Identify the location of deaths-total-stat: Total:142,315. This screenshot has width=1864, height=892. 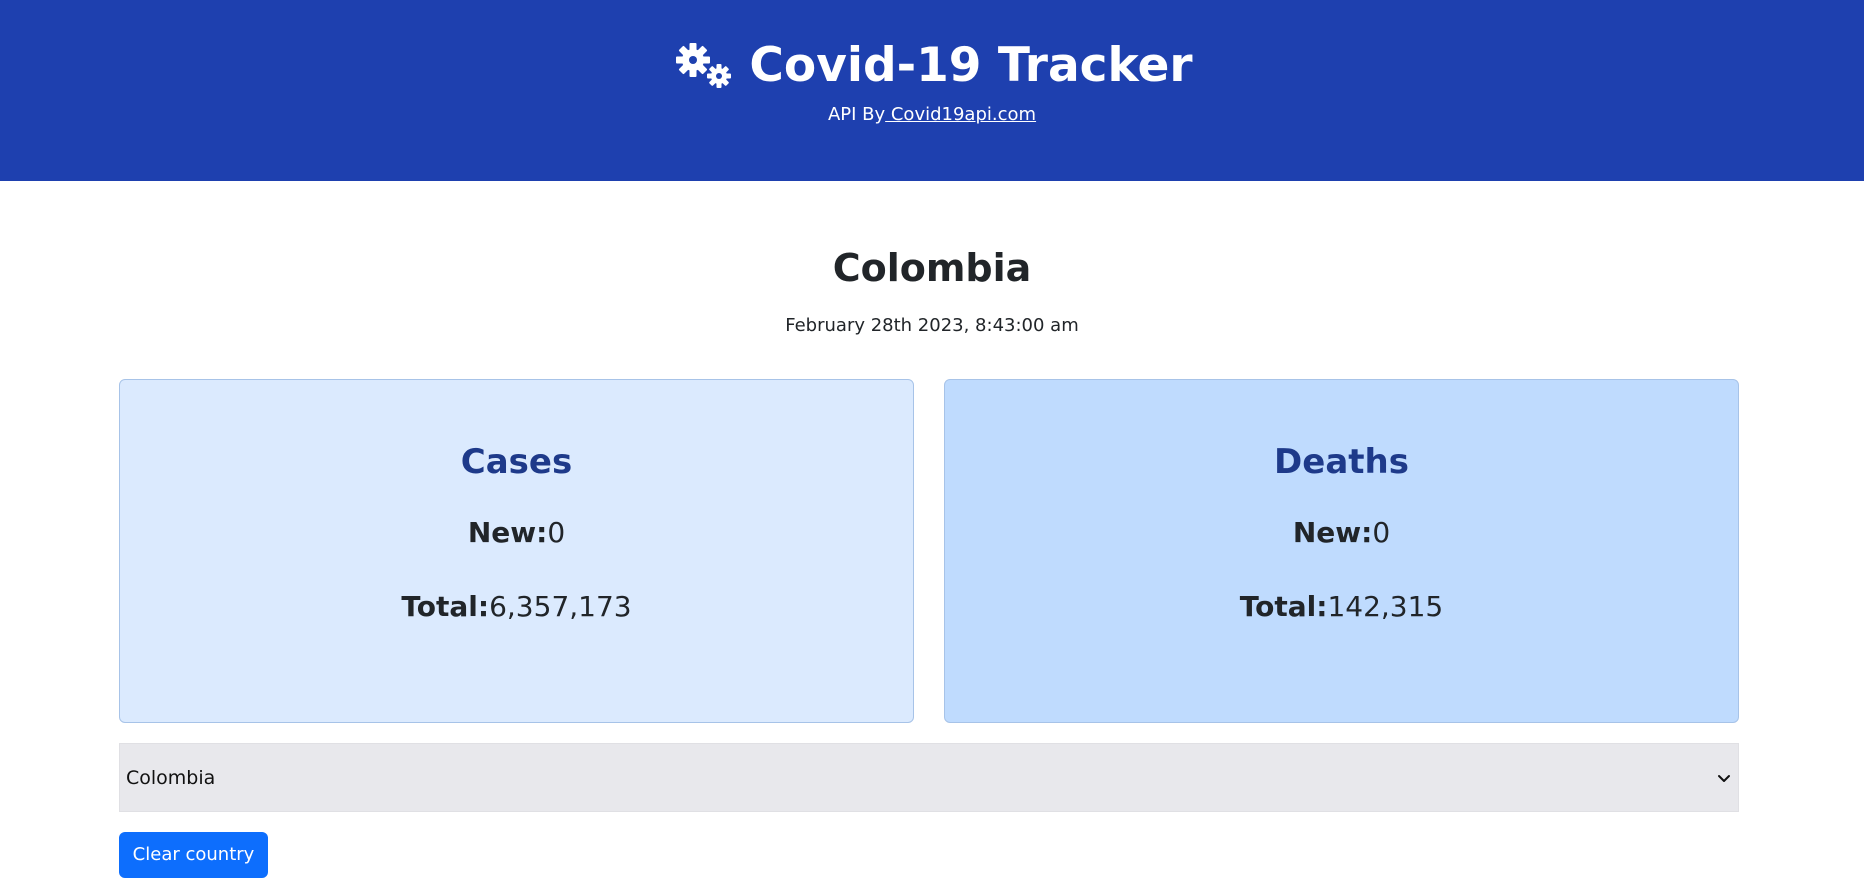
(1341, 607).